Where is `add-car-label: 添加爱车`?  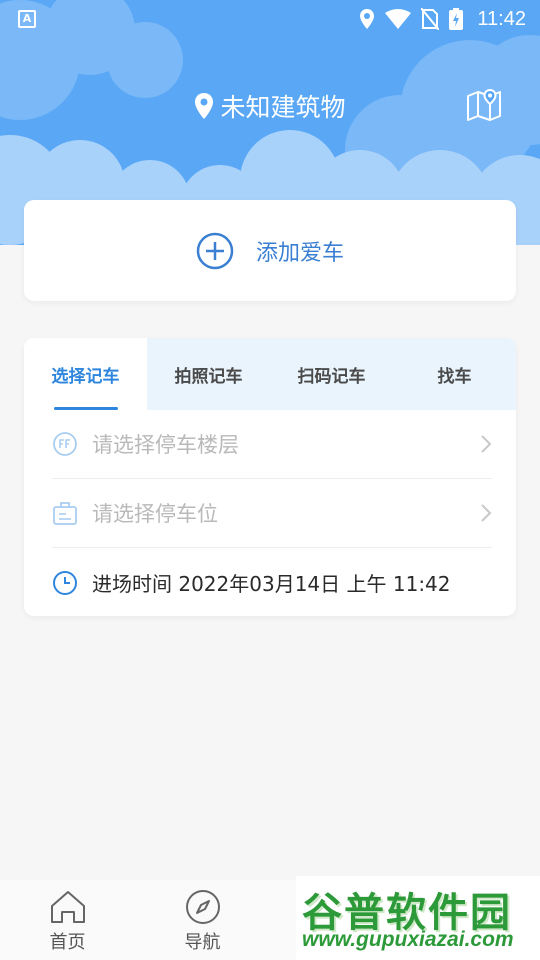 add-car-label: 添加爱车 is located at coordinates (299, 253).